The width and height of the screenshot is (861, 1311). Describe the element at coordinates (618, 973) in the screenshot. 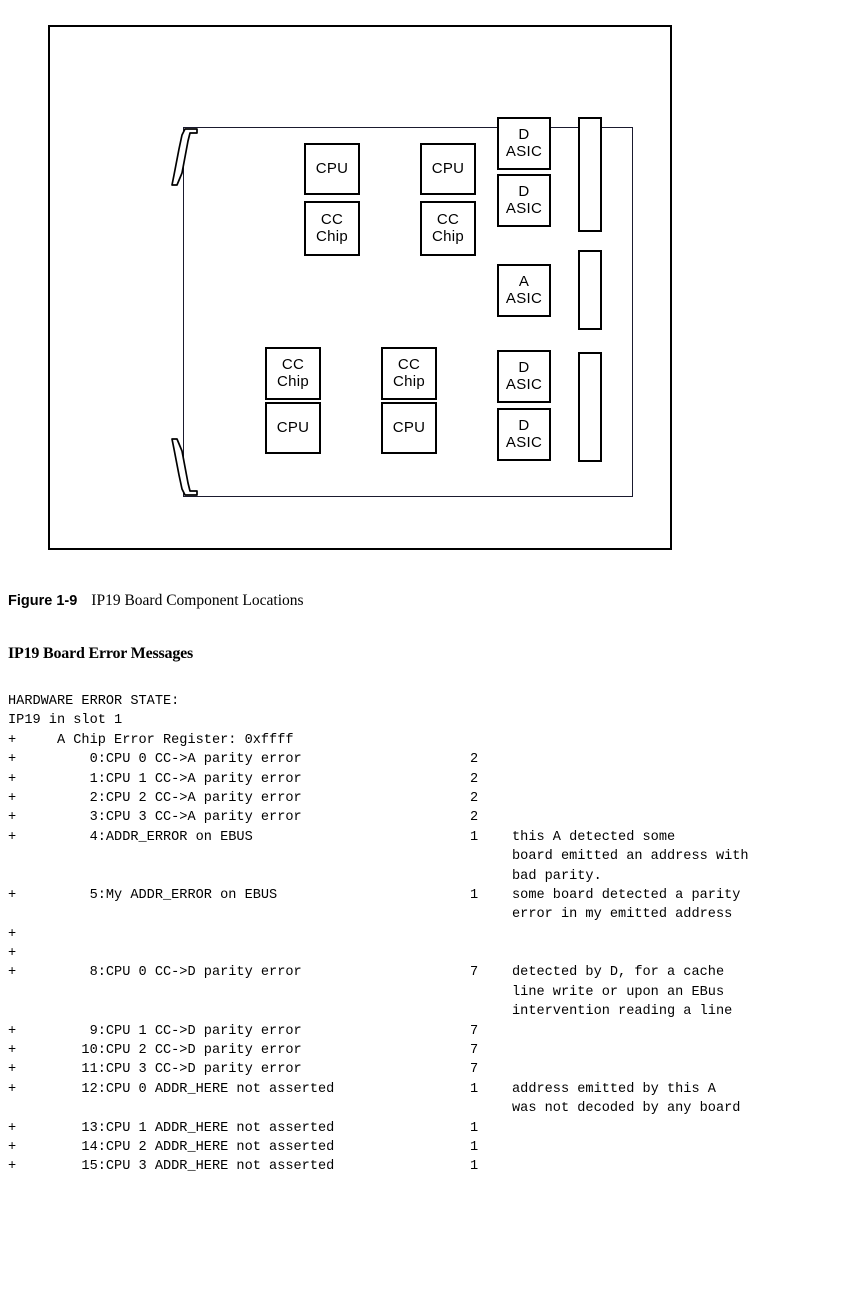

I see `code-error-description: detected by D, for a cache` at that location.